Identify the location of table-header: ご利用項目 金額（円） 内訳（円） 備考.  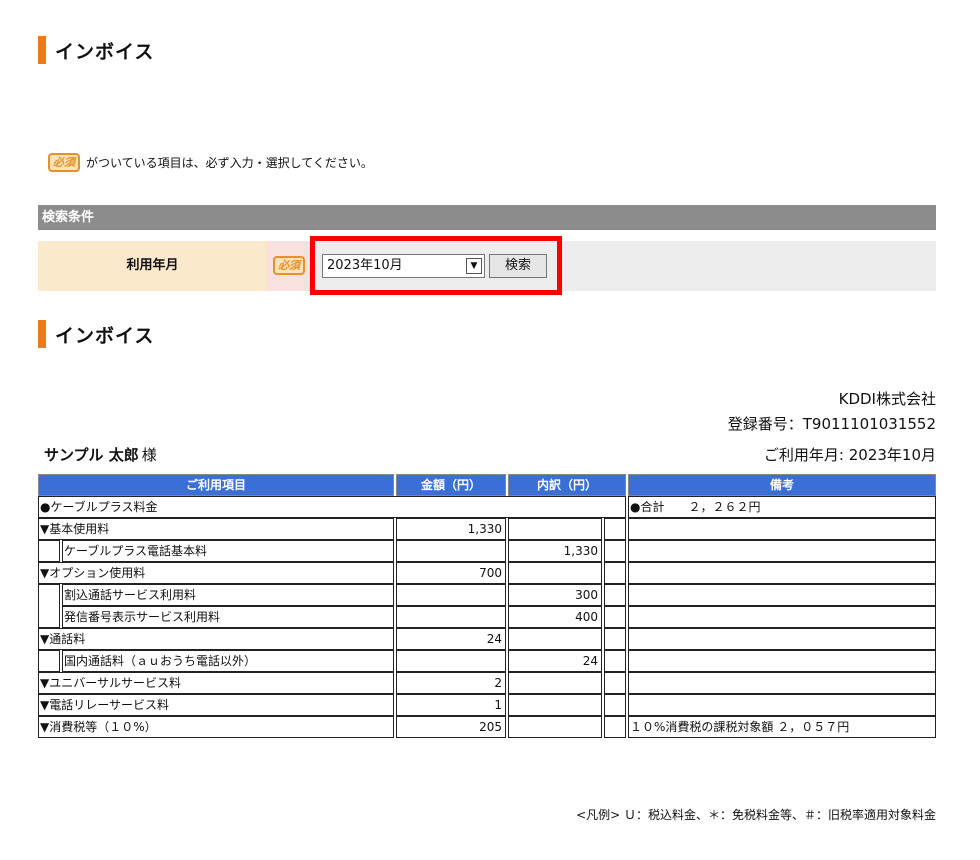
(487, 485).